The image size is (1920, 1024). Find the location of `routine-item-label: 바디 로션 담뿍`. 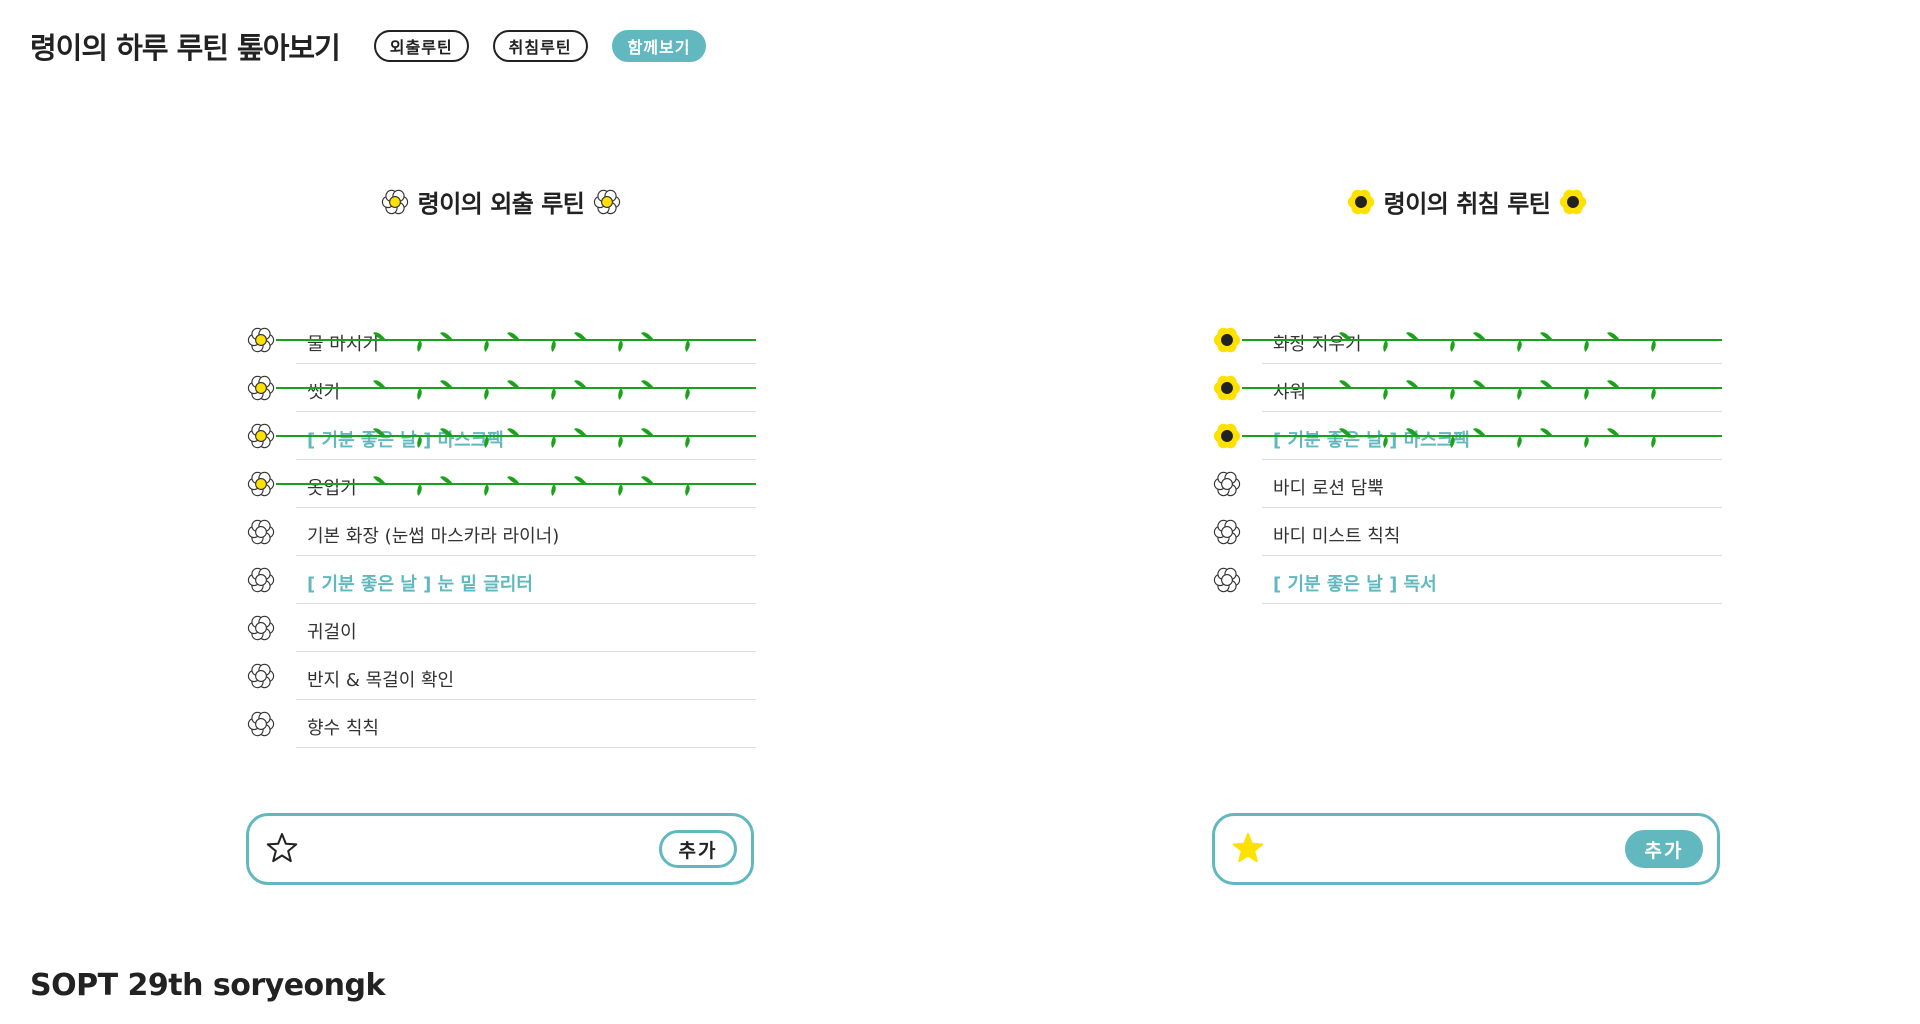

routine-item-label: 바디 로션 담뿍 is located at coordinates (1328, 488).